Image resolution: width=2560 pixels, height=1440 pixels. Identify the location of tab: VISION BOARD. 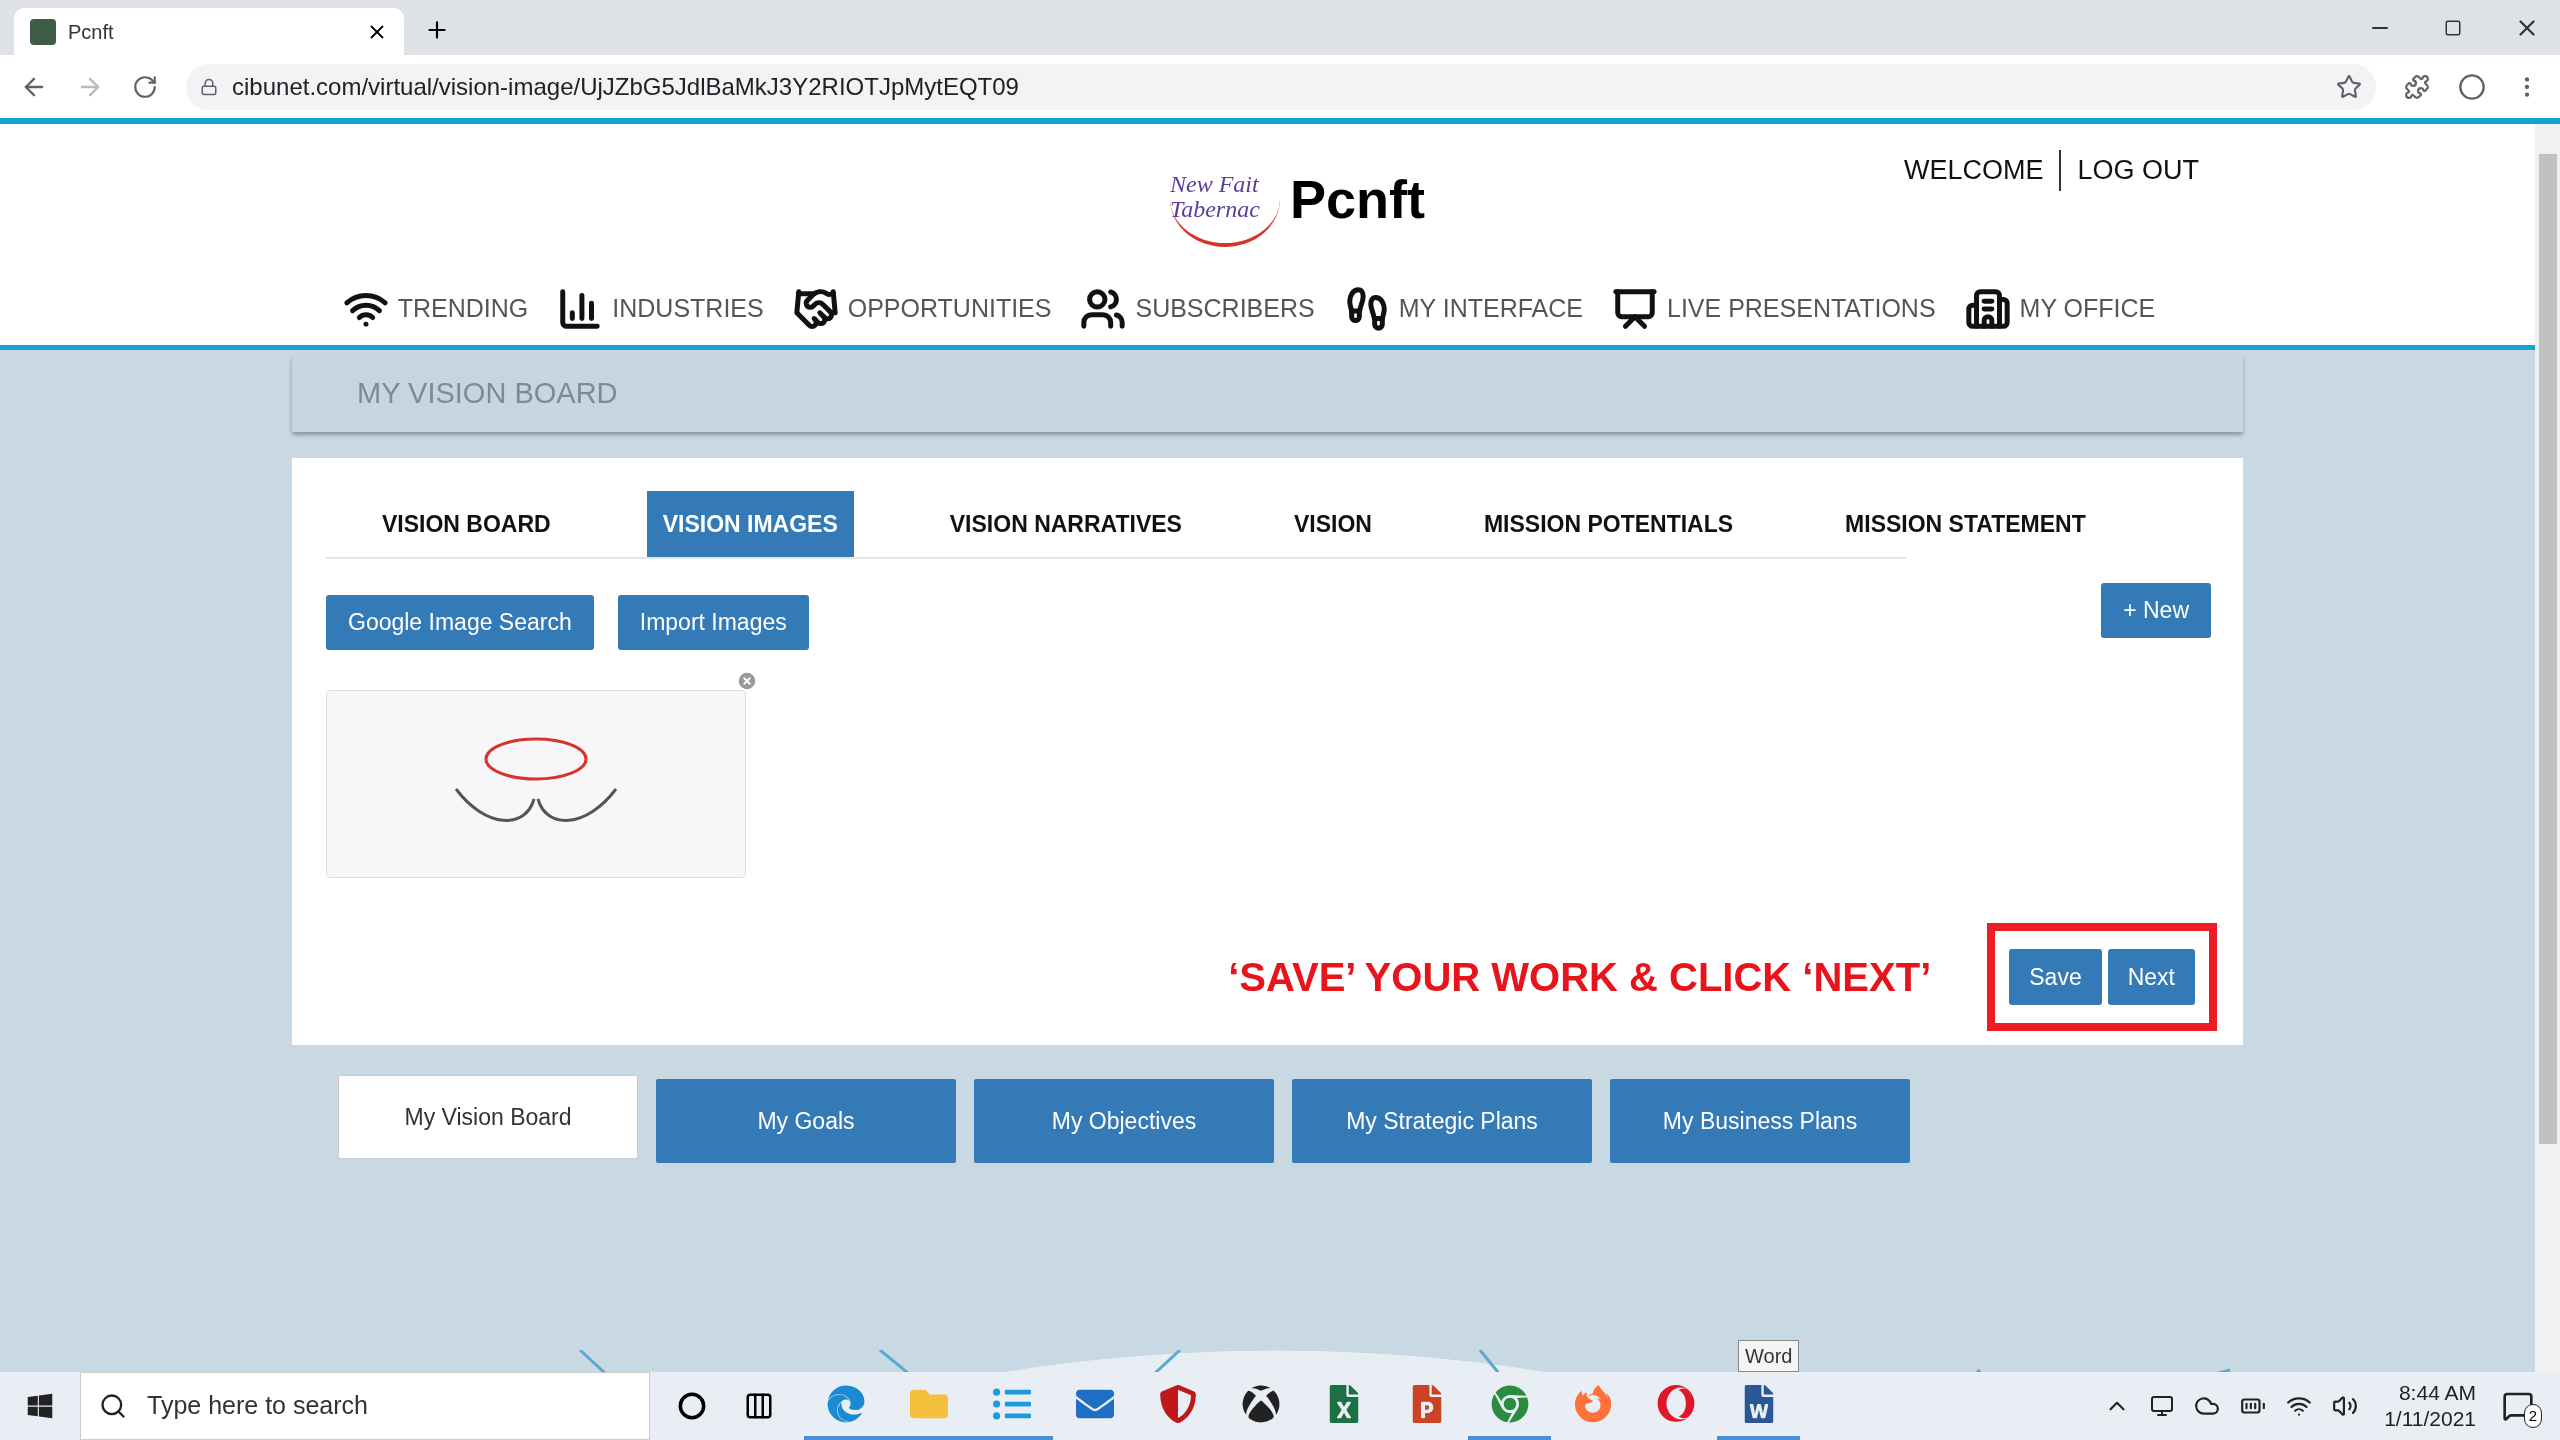
(466, 524).